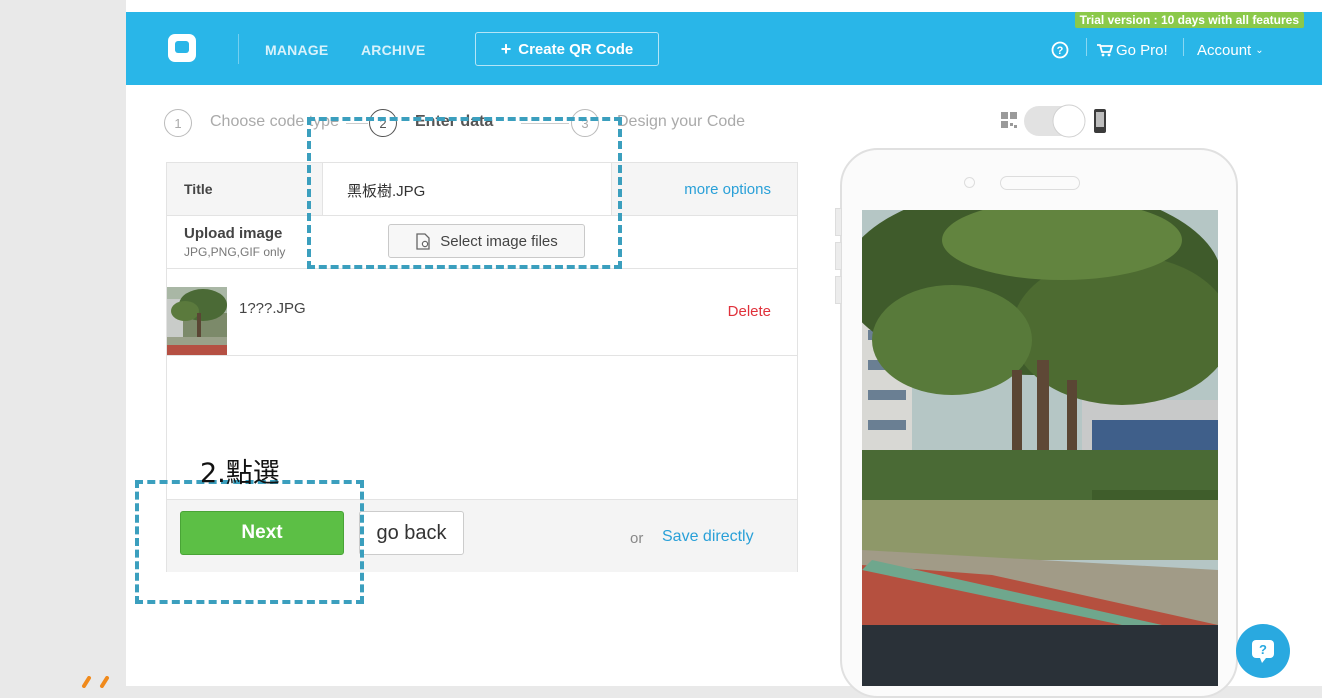 This screenshot has width=1322, height=698. What do you see at coordinates (482, 312) in the screenshot?
I see `uploaded-file-row: 1???.JPG Delete` at bounding box center [482, 312].